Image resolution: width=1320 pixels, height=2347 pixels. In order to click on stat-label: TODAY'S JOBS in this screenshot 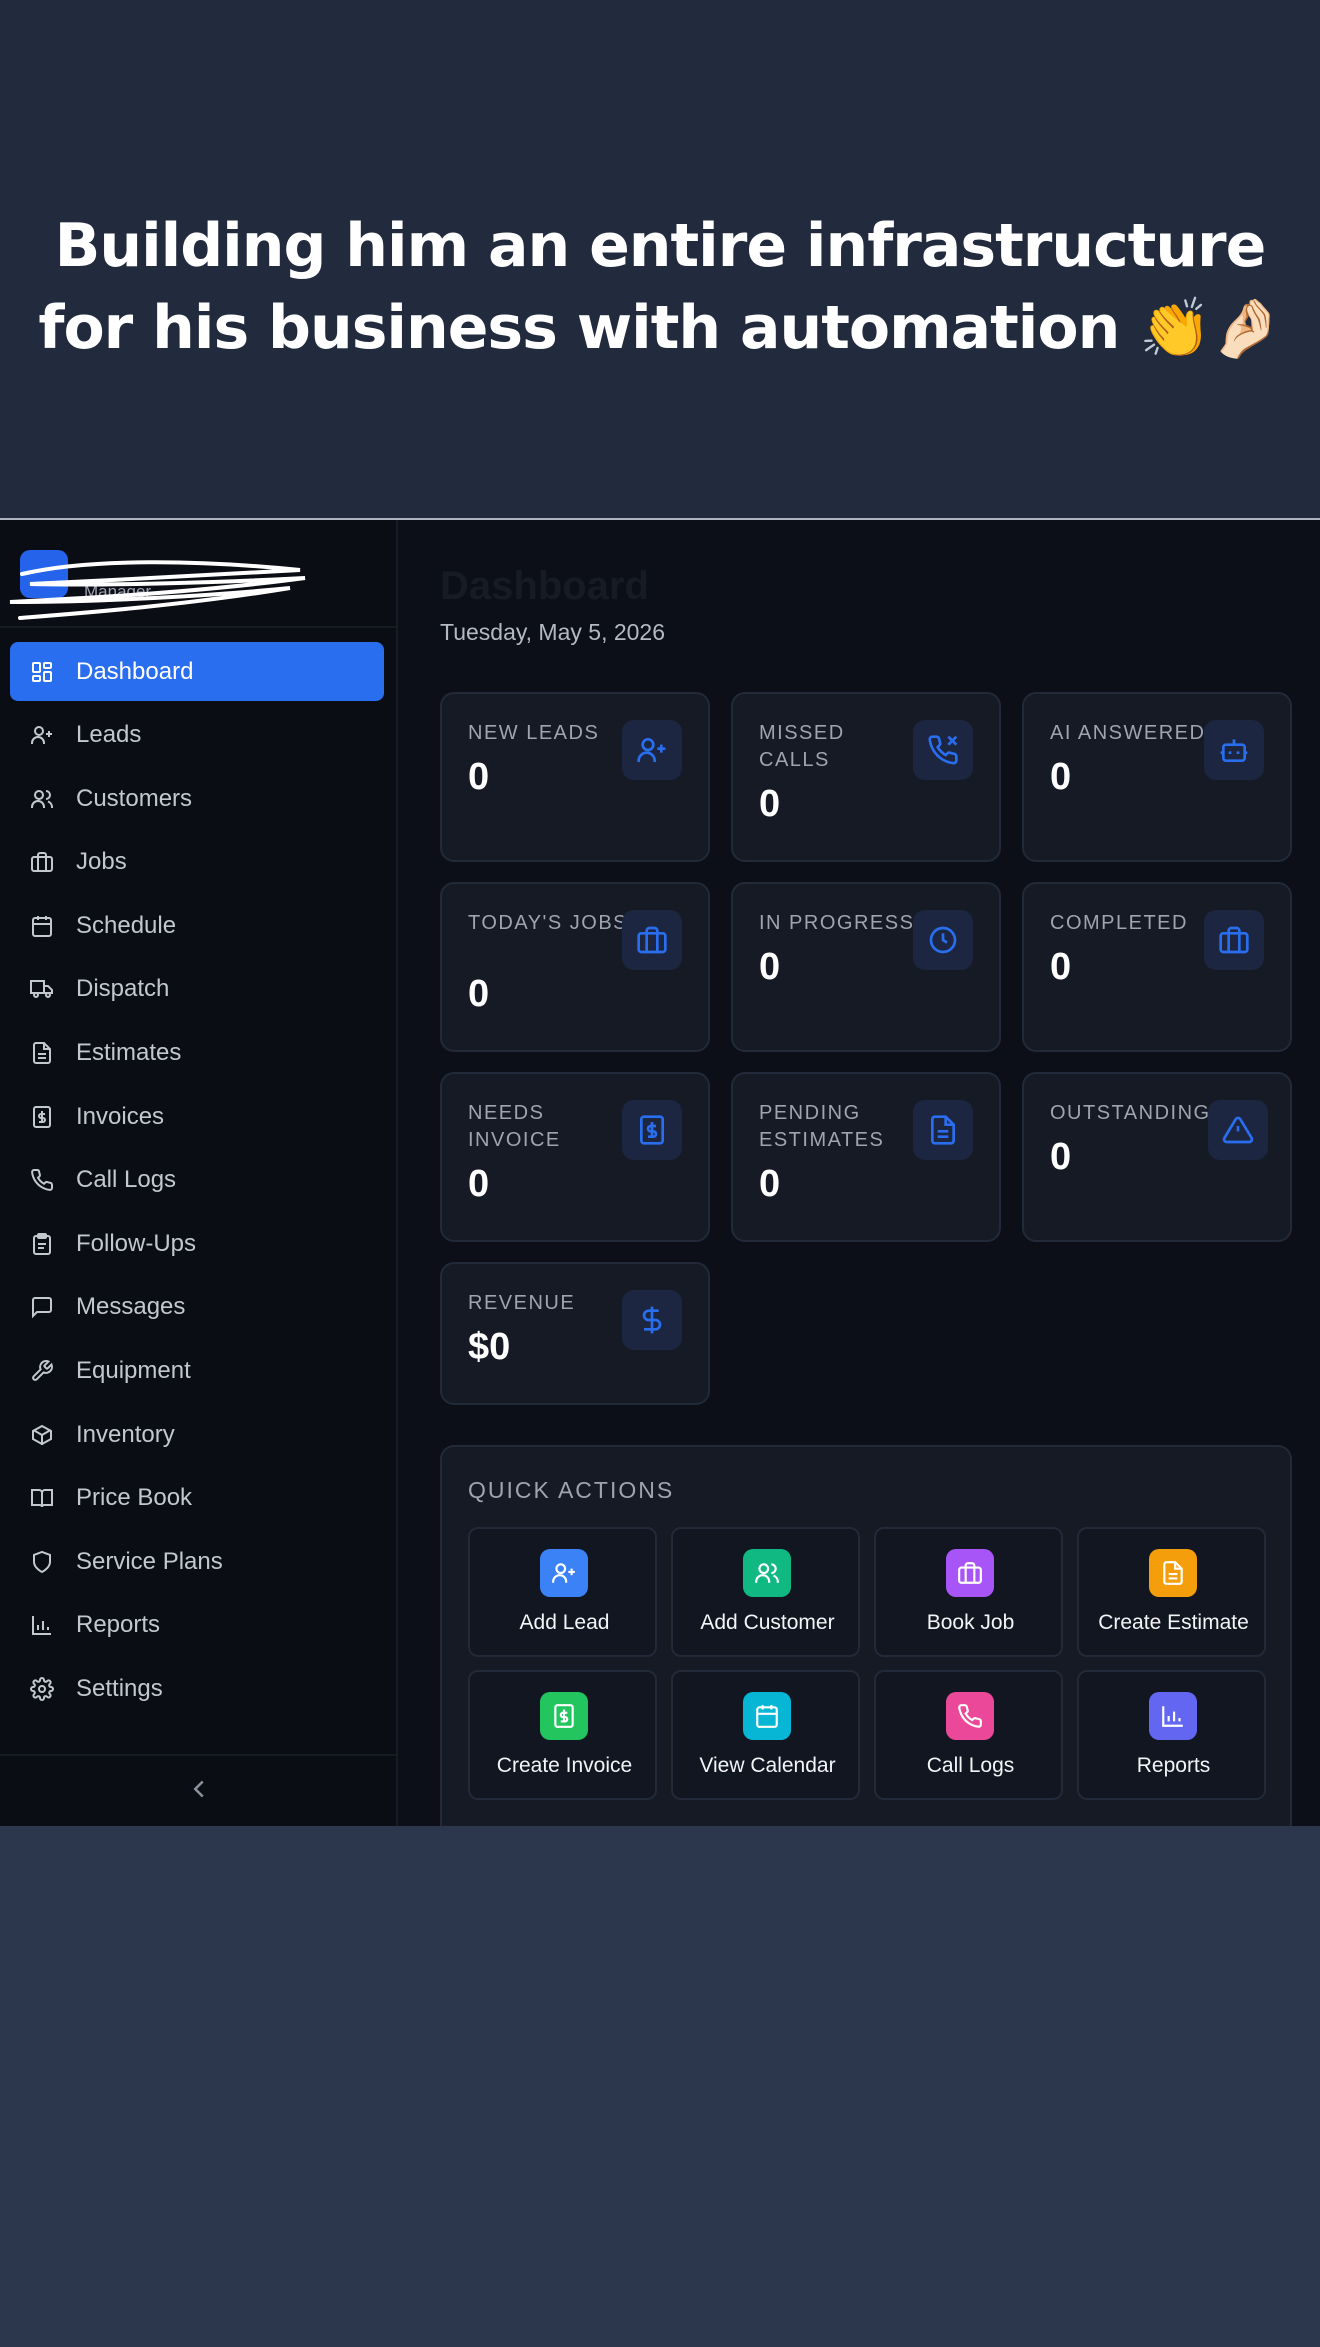, I will do `click(548, 923)`.